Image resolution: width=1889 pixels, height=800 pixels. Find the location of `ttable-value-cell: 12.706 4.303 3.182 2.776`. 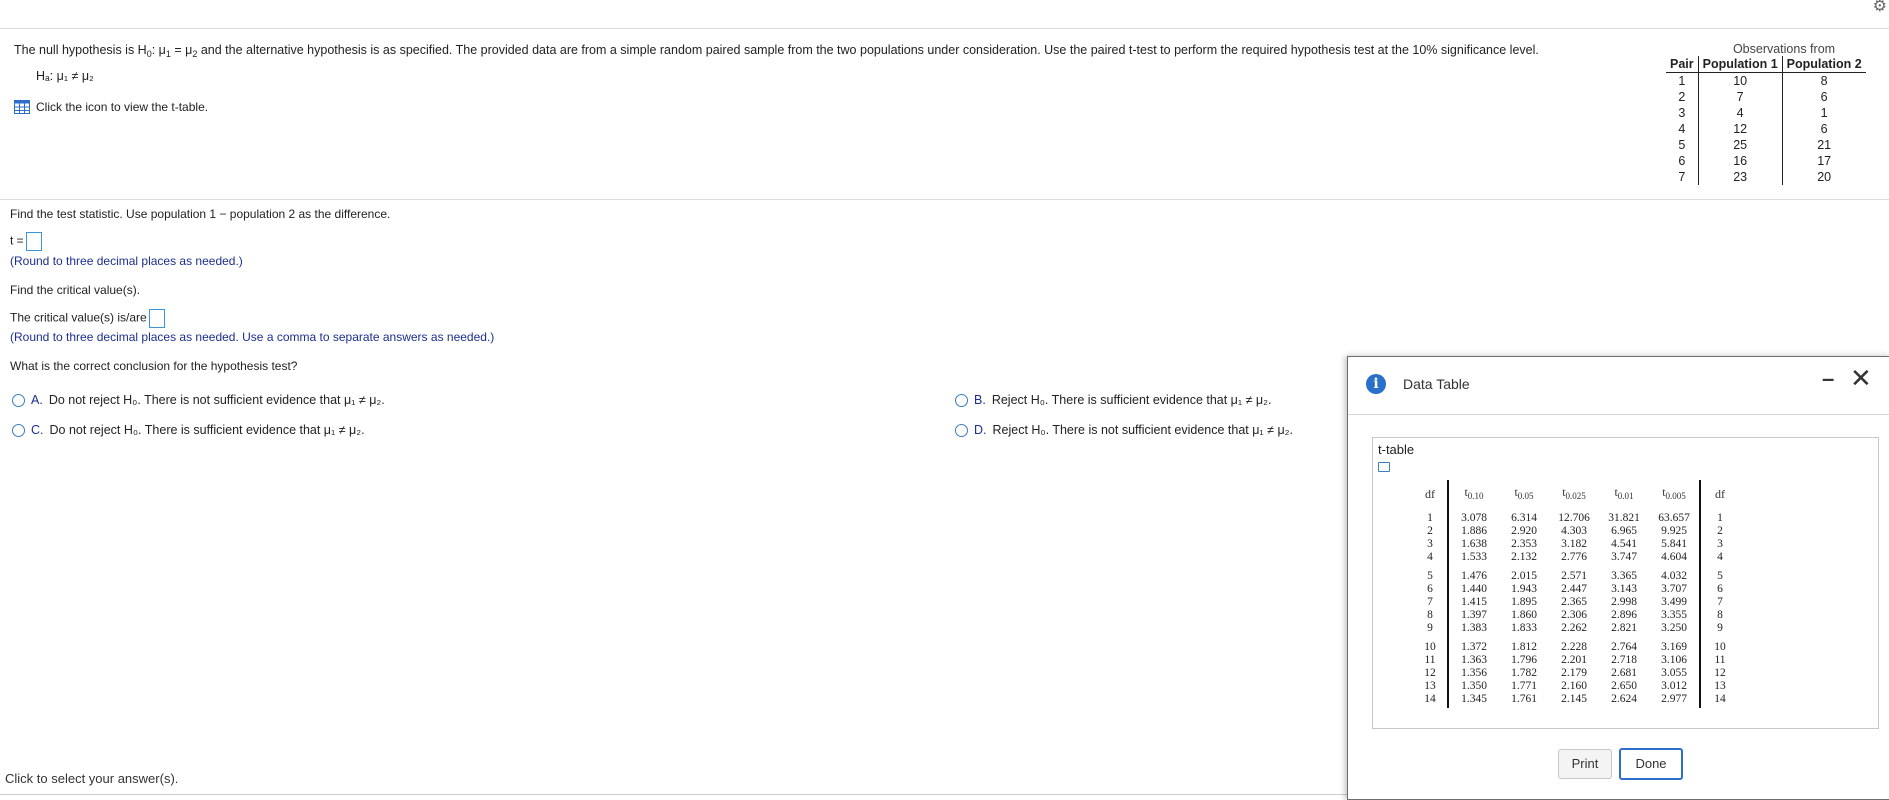

ttable-value-cell: 12.706 4.303 3.182 2.776 is located at coordinates (1574, 537).